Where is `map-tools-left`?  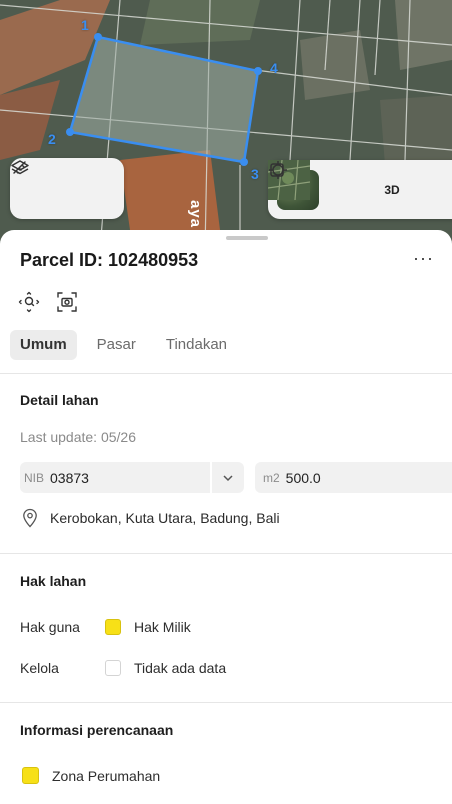
map-tools-left is located at coordinates (67, 188).